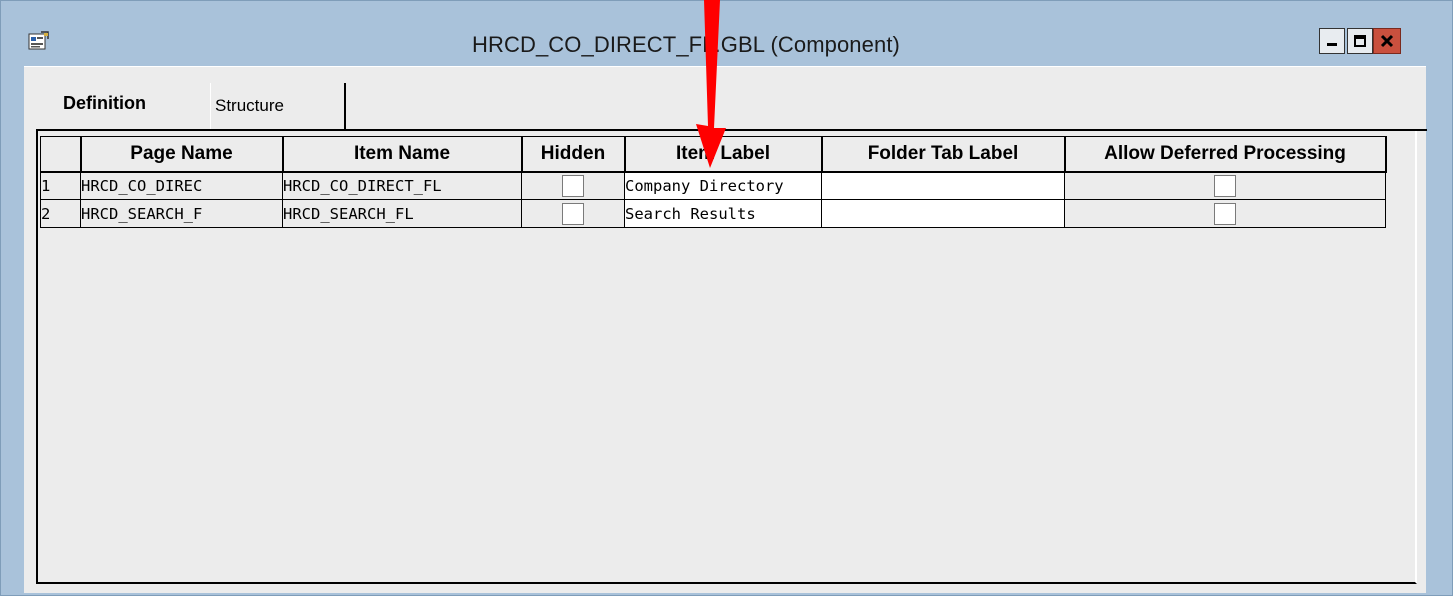 This screenshot has width=1453, height=596. What do you see at coordinates (1225, 154) in the screenshot?
I see `column-header-allow-deferred-processing: Allow Deferred Processing` at bounding box center [1225, 154].